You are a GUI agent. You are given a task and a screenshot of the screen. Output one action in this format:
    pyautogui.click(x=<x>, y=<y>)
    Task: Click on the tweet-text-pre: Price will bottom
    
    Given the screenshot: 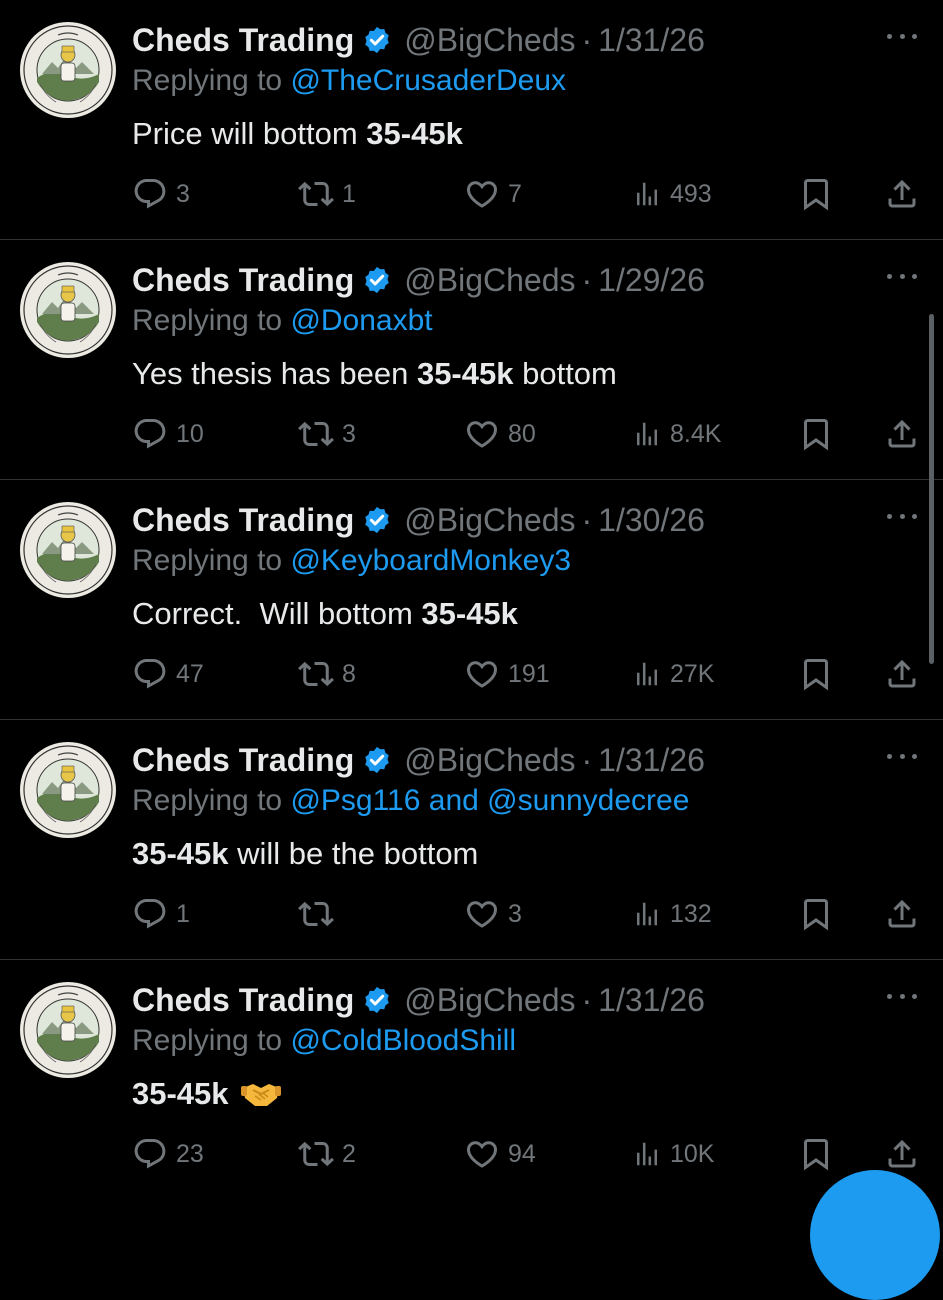 What is the action you would take?
    pyautogui.click(x=249, y=133)
    